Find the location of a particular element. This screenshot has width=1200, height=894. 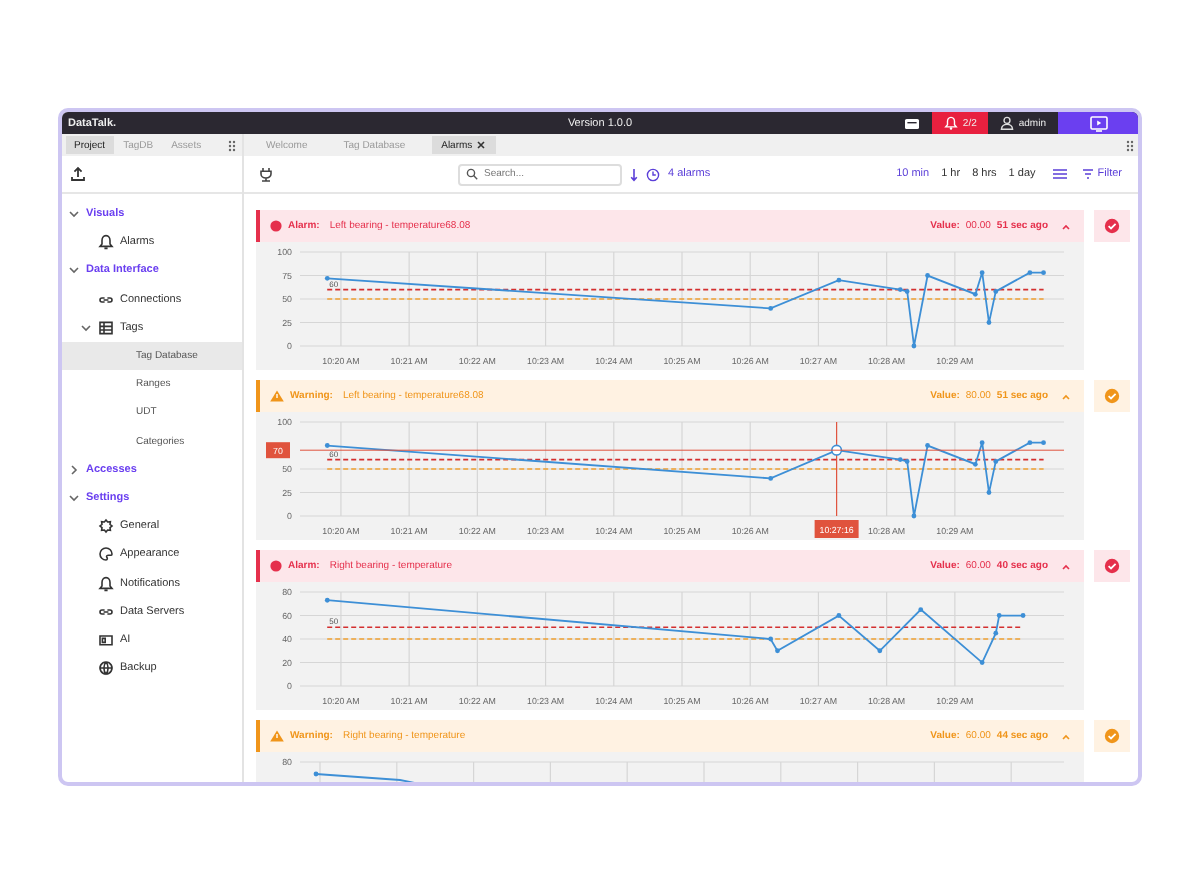

gear-icon is located at coordinates (106, 526).